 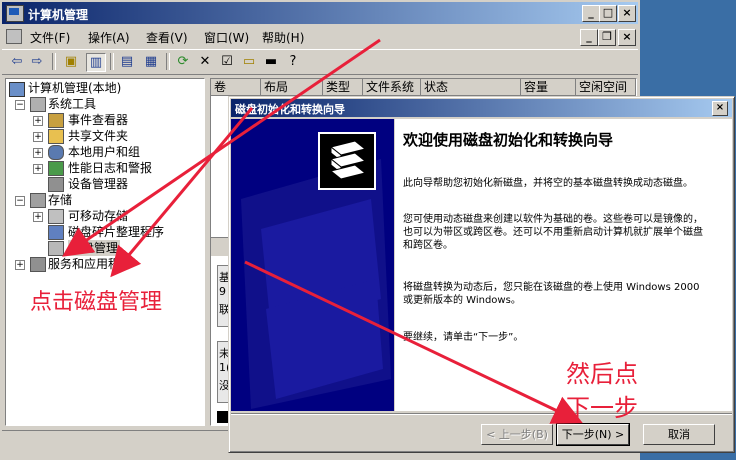 I want to click on annotation-arrow-left-secondary, so click(x=182, y=192).